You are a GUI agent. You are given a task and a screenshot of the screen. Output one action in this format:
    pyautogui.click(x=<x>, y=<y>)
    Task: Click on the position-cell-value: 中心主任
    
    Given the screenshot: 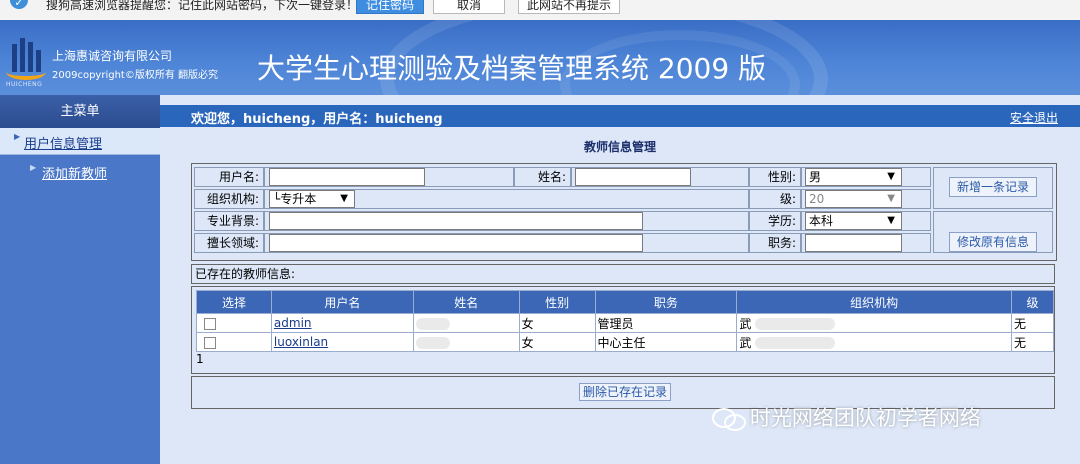 What is the action you would take?
    pyautogui.click(x=666, y=342)
    